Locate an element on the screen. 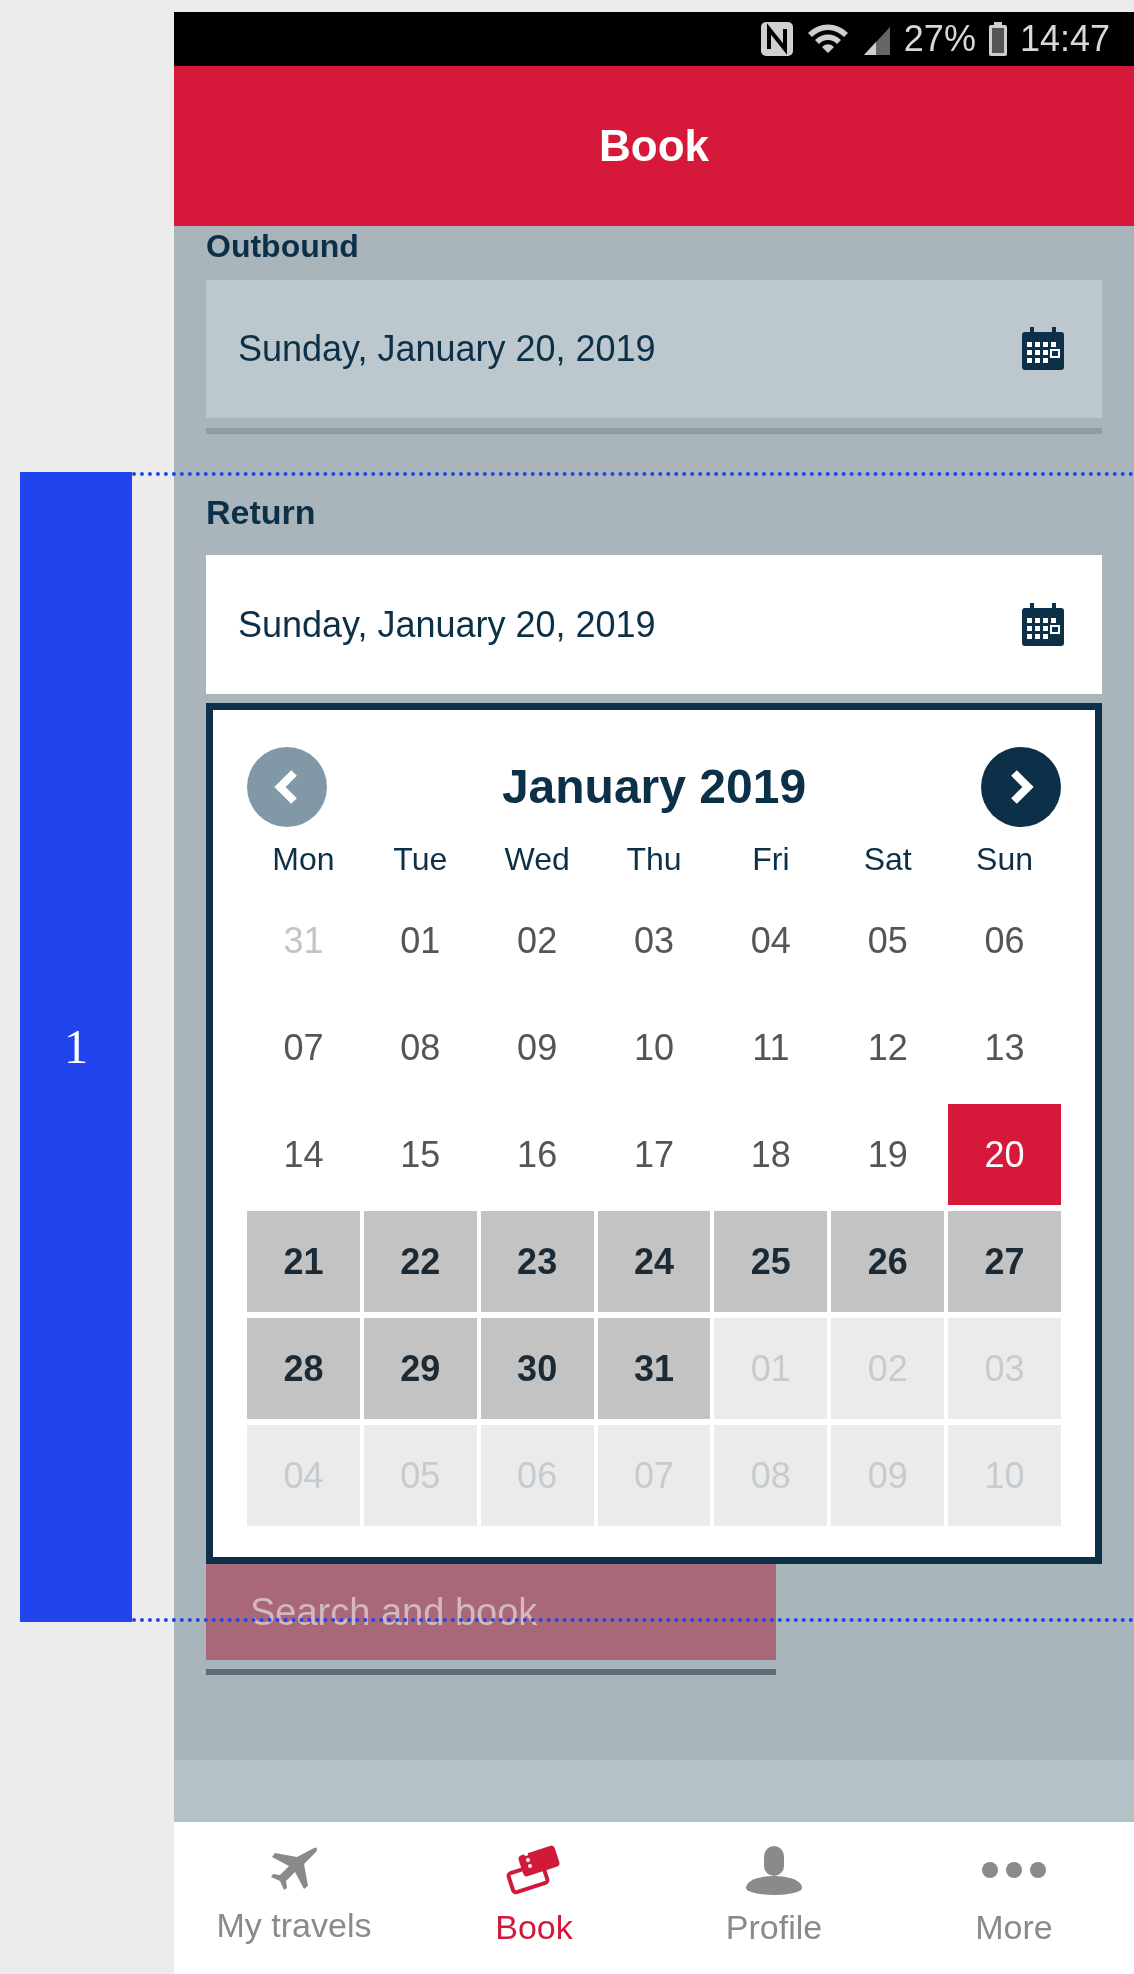 This screenshot has width=1134, height=1974. calendar-day: 11 is located at coordinates (771, 1047).